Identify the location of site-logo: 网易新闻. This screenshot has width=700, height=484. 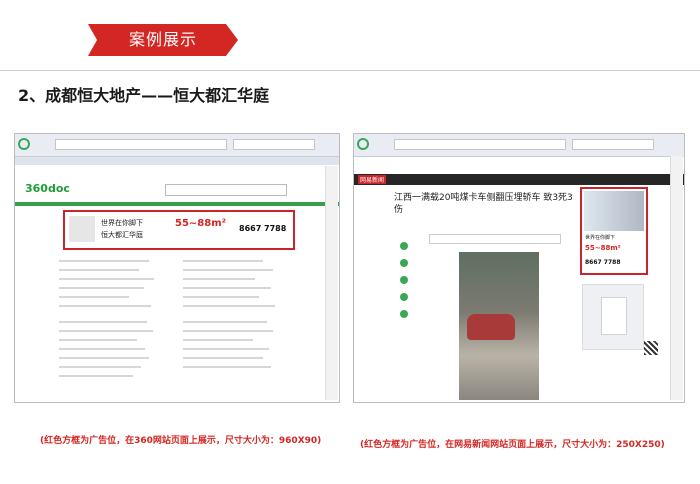
(372, 179).